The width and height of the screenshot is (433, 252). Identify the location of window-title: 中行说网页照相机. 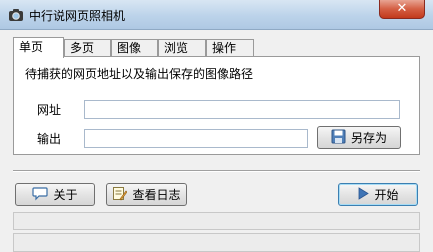
(77, 16).